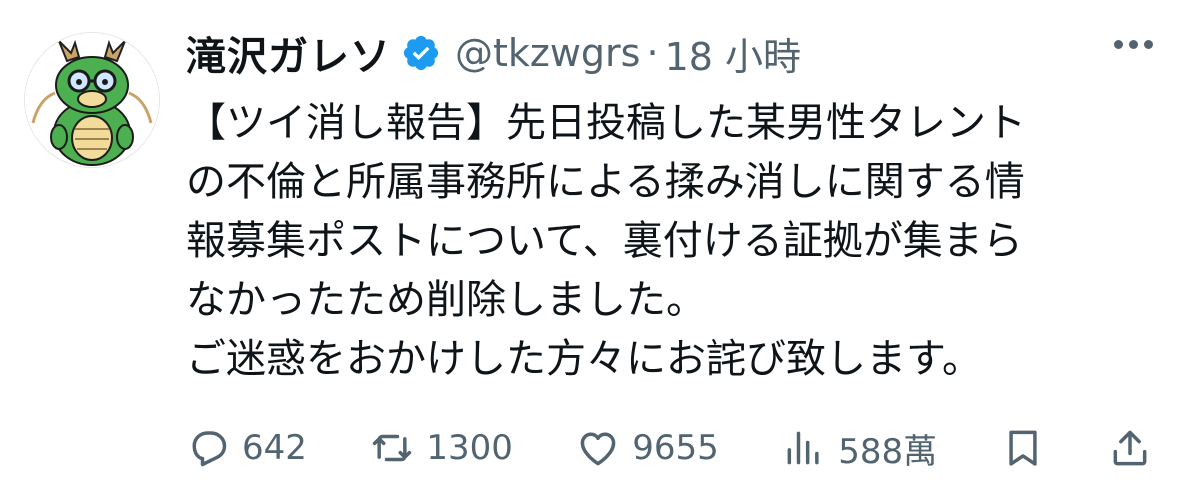 The image size is (1179, 504). I want to click on display-name: 滝沢ガレソ, so click(288, 53).